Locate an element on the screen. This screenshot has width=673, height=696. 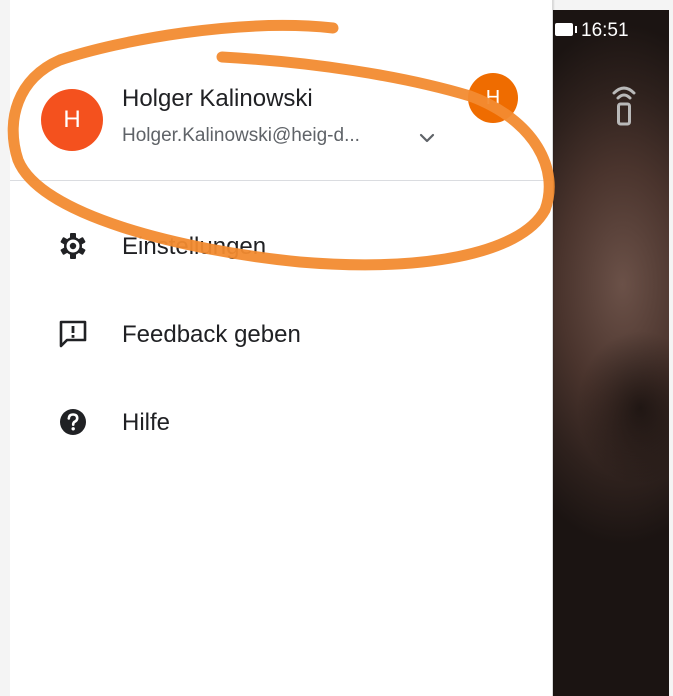
account-name: Holger Kalinowski is located at coordinates (217, 98).